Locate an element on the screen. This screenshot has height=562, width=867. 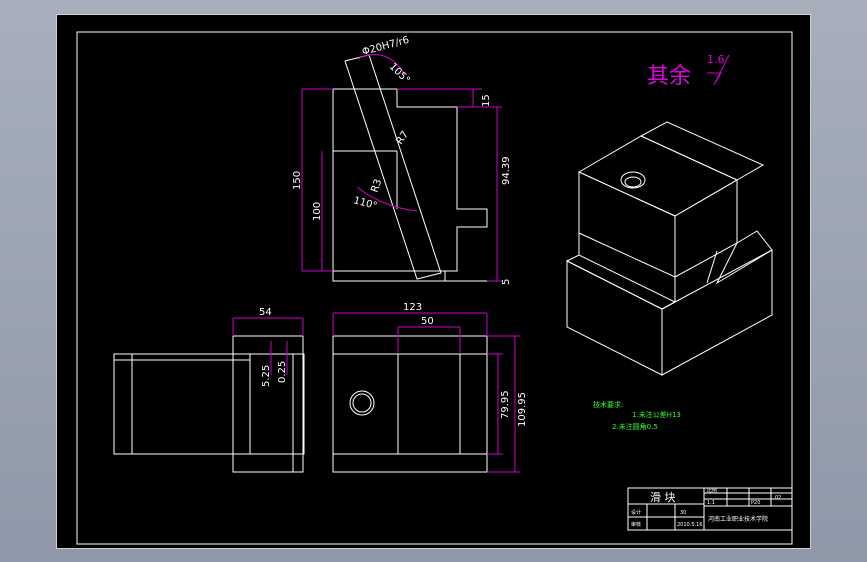
dim-r3: R3 is located at coordinates (376, 186).